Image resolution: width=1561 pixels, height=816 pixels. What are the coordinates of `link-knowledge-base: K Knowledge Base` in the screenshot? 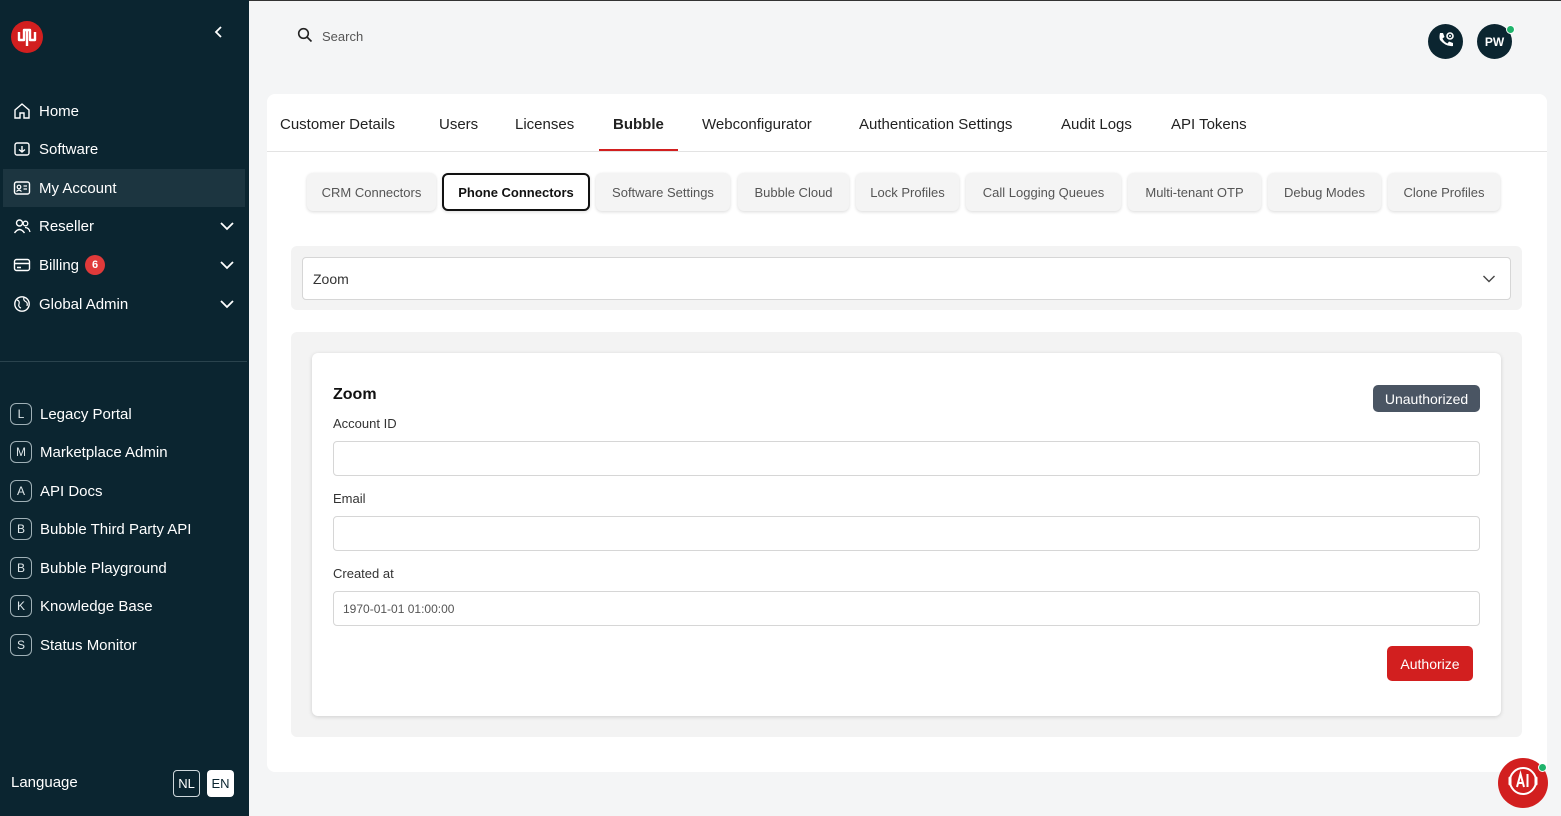 It's located at (124, 606).